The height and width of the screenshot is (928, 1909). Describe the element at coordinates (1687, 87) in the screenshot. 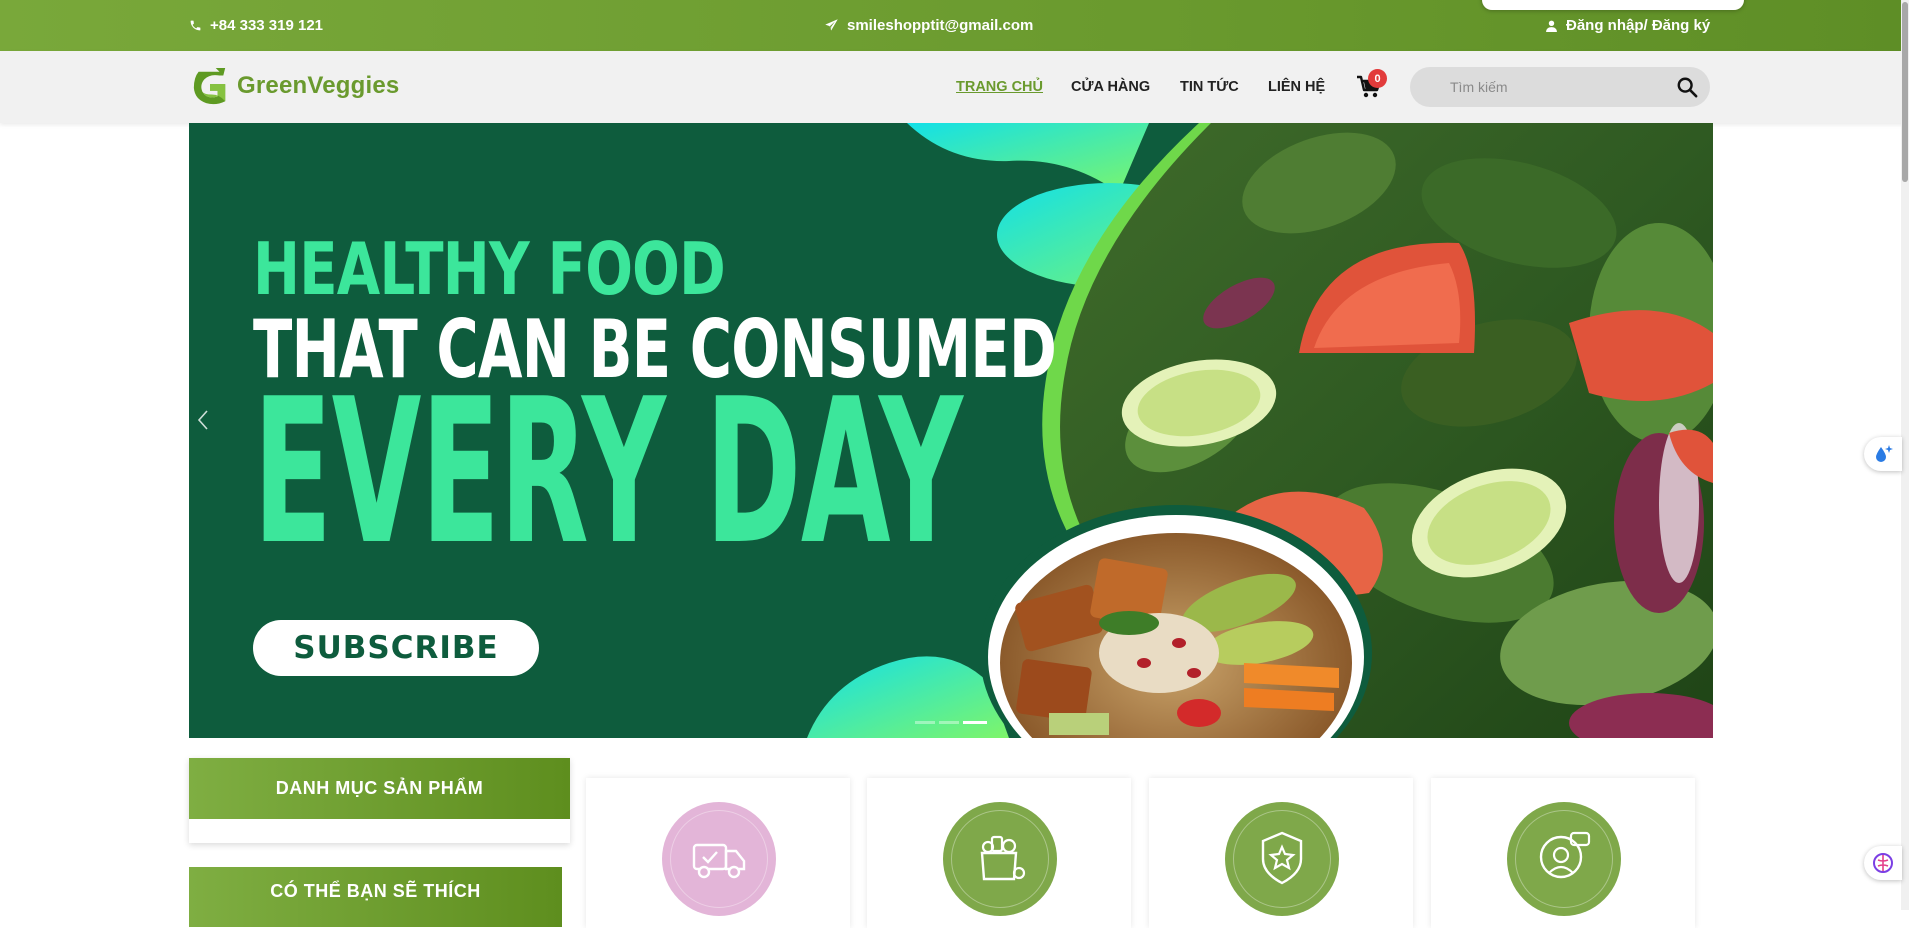

I see `search-icon` at that location.